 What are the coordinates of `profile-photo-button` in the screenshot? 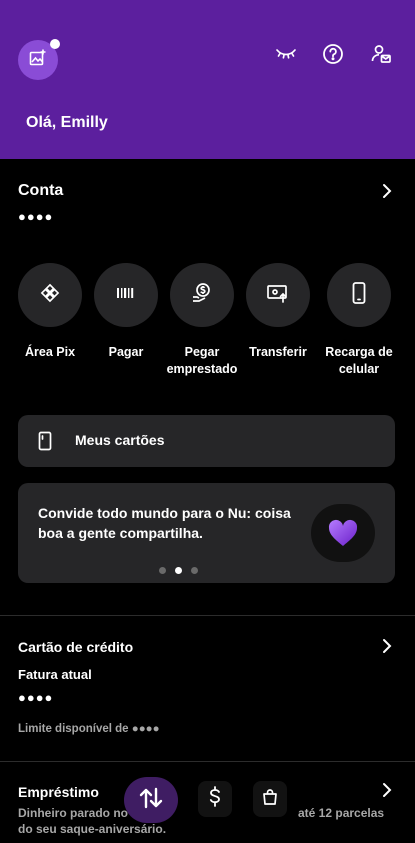 It's located at (39, 59).